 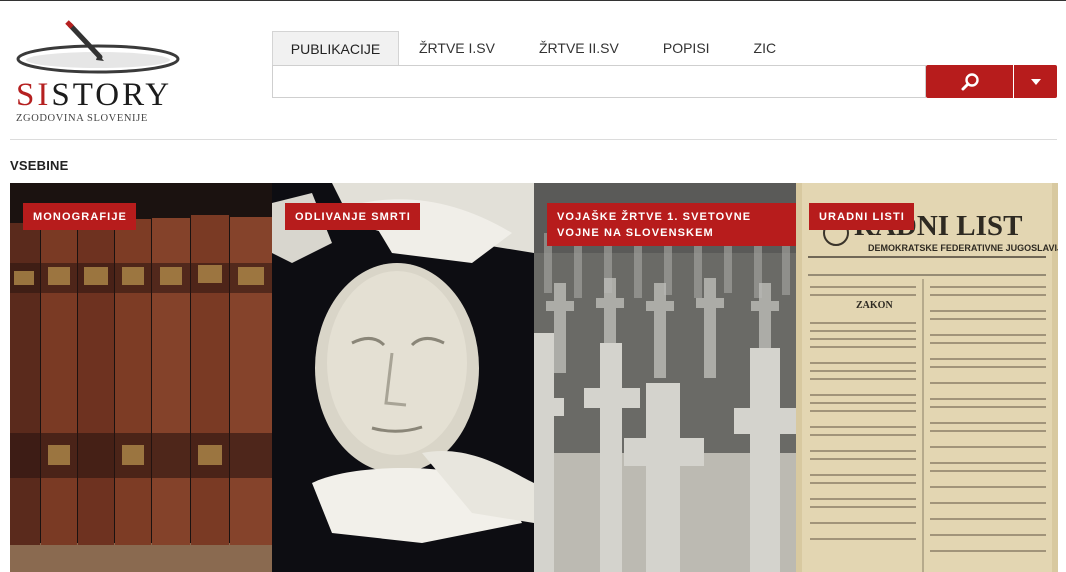 I want to click on search-button, so click(x=969, y=81).